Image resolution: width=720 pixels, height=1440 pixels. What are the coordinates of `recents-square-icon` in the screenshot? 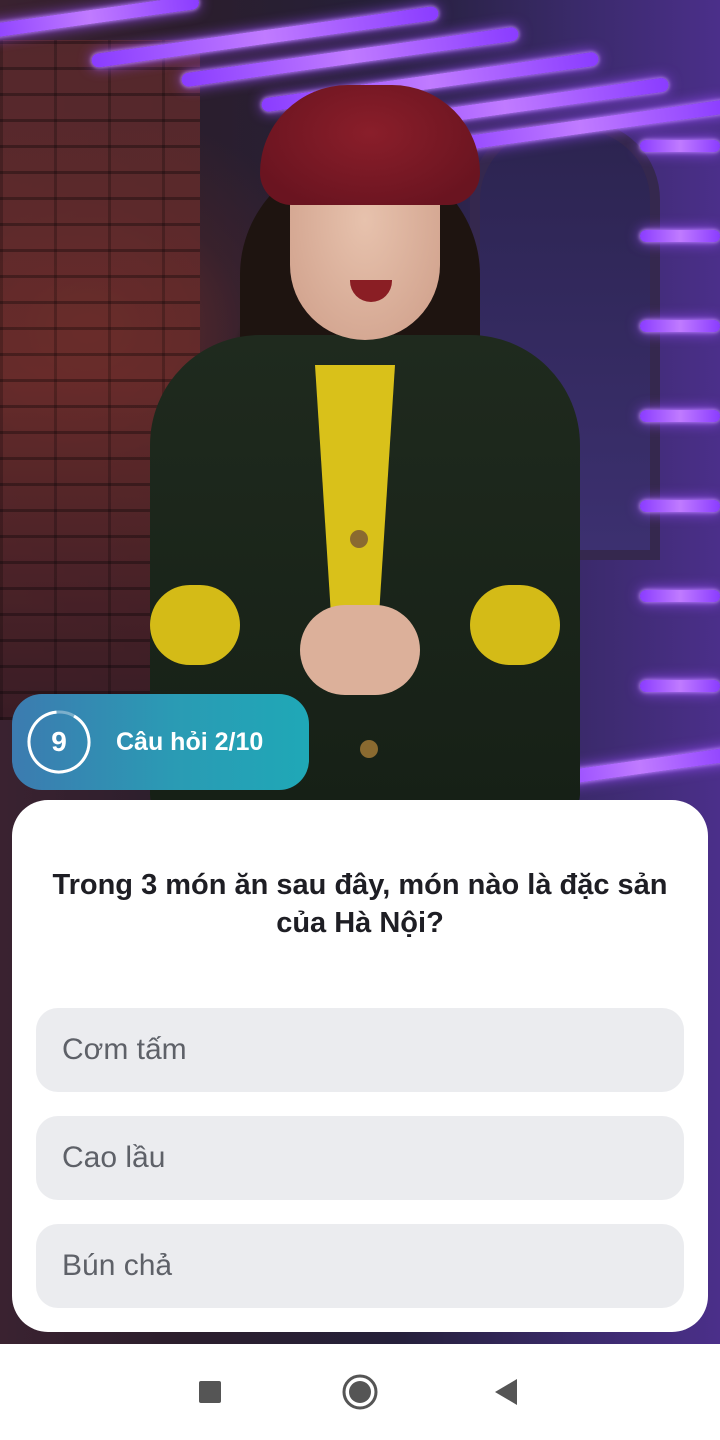 It's located at (210, 1392).